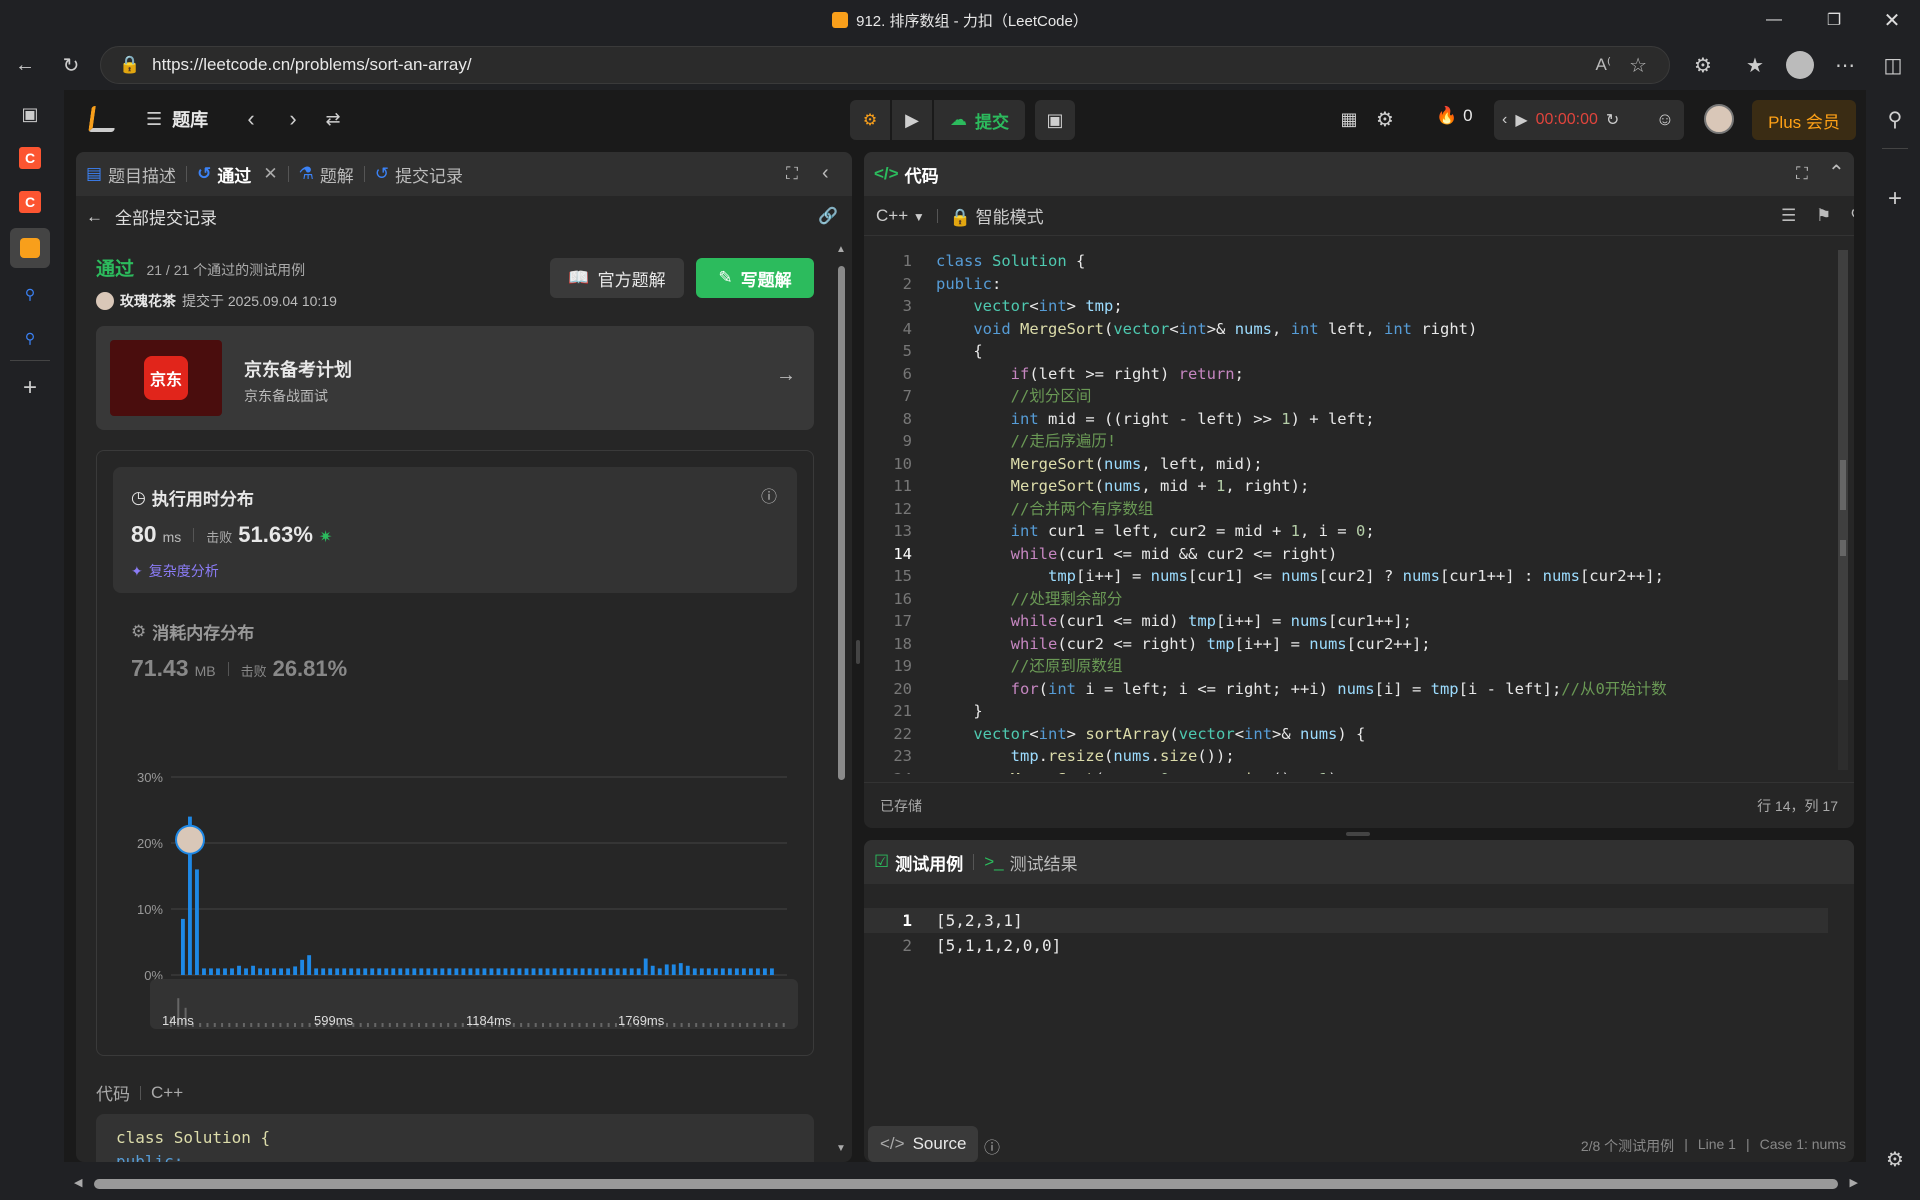 The image size is (1920, 1200). Describe the element at coordinates (1852, 214) in the screenshot. I see `reset-code-icon: ↺` at that location.